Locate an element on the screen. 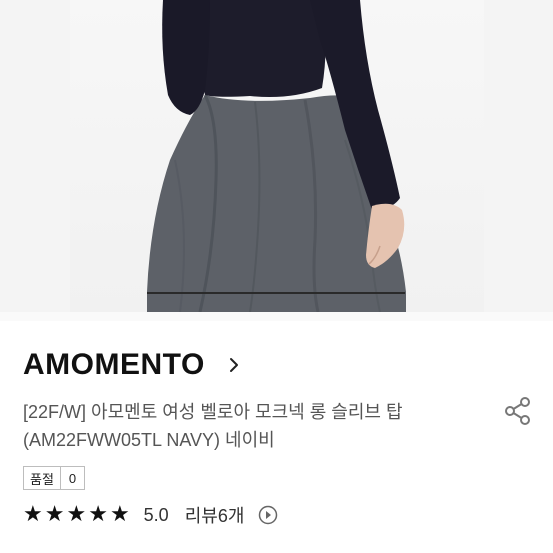 Image resolution: width=553 pixels, height=553 pixels. brand-name: AMOMENTO is located at coordinates (114, 364).